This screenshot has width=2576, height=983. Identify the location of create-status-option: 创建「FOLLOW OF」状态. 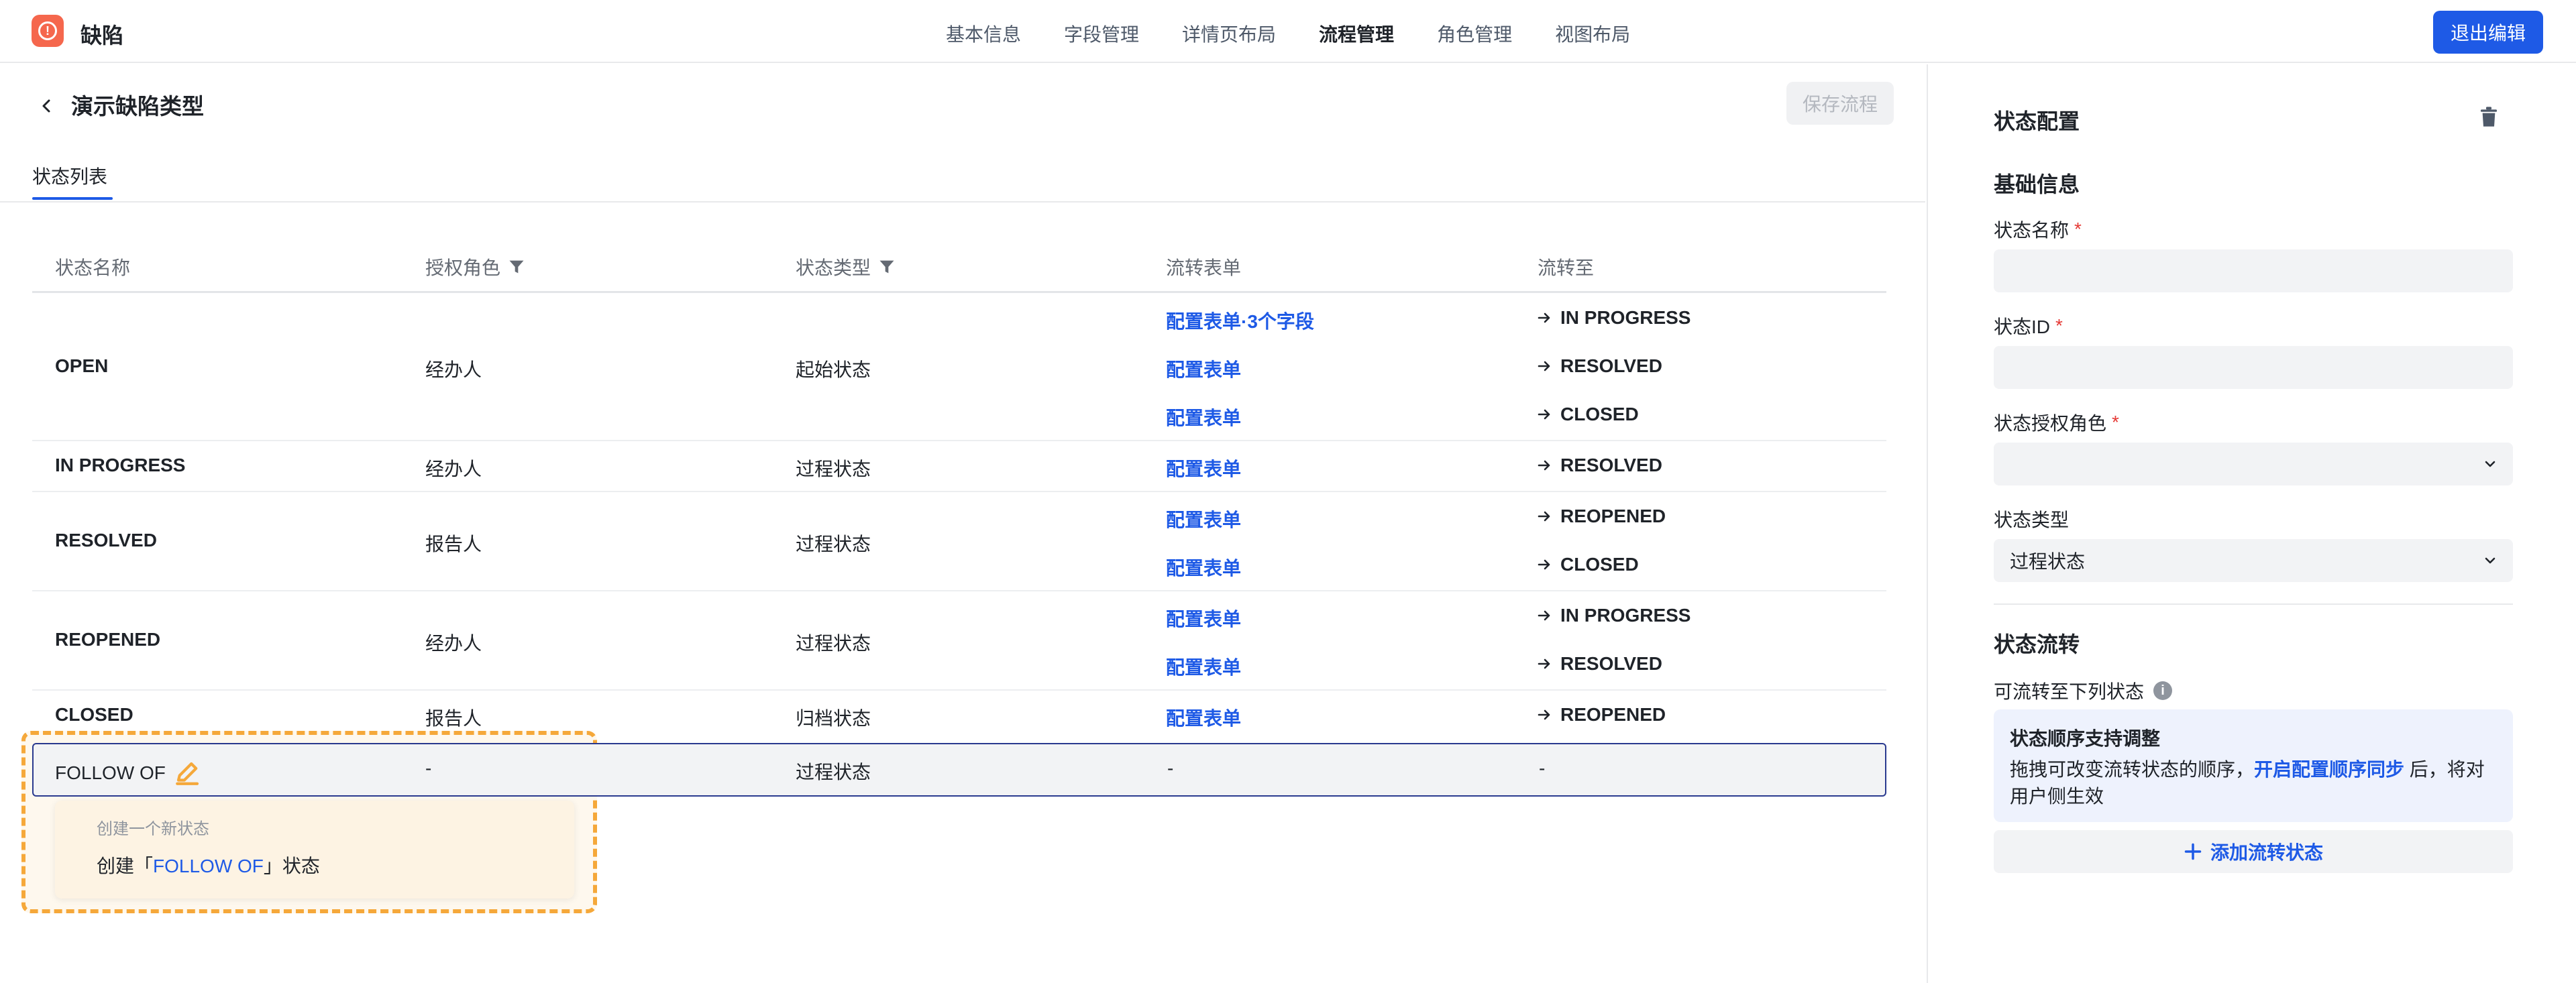
(208, 865).